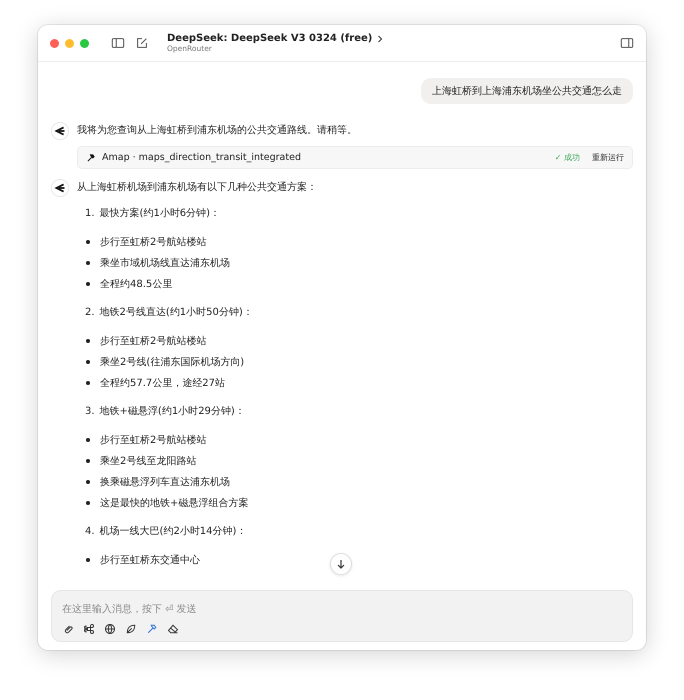  I want to click on list-item: 换乘磁悬浮列车直达浦东机场, so click(165, 482).